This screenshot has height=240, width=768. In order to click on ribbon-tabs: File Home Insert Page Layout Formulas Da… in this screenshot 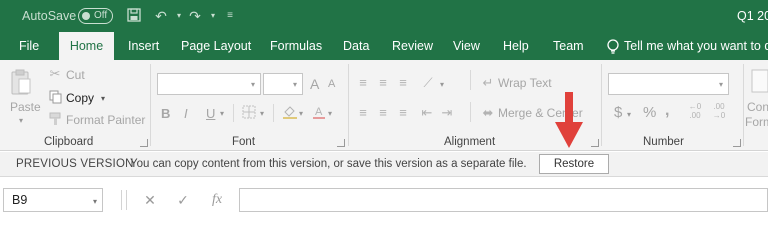, I will do `click(384, 46)`.